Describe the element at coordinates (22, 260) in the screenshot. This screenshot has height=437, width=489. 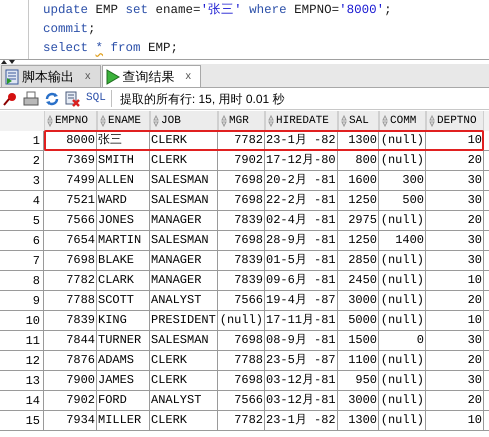
I see `row-number: 7` at that location.